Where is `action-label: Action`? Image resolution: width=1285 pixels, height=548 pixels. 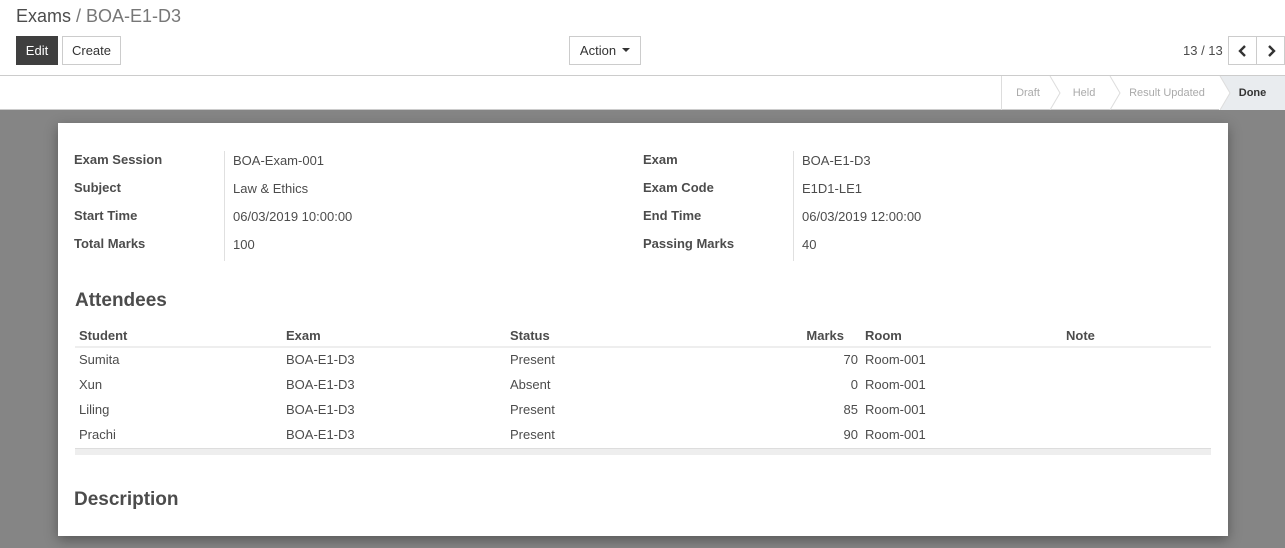
action-label: Action is located at coordinates (598, 50).